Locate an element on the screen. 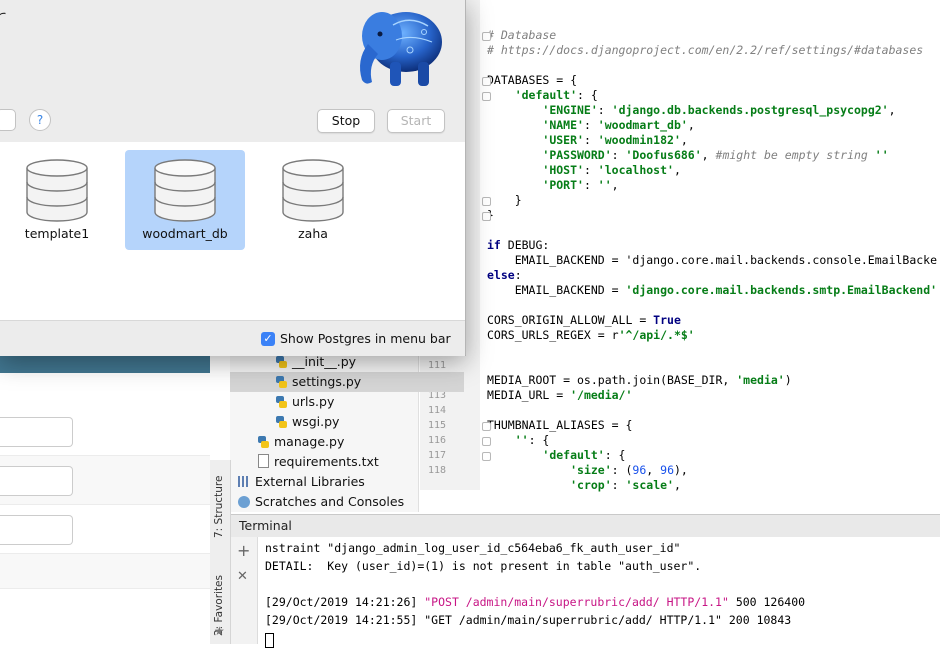  tree-item-label: urls.py is located at coordinates (313, 401).